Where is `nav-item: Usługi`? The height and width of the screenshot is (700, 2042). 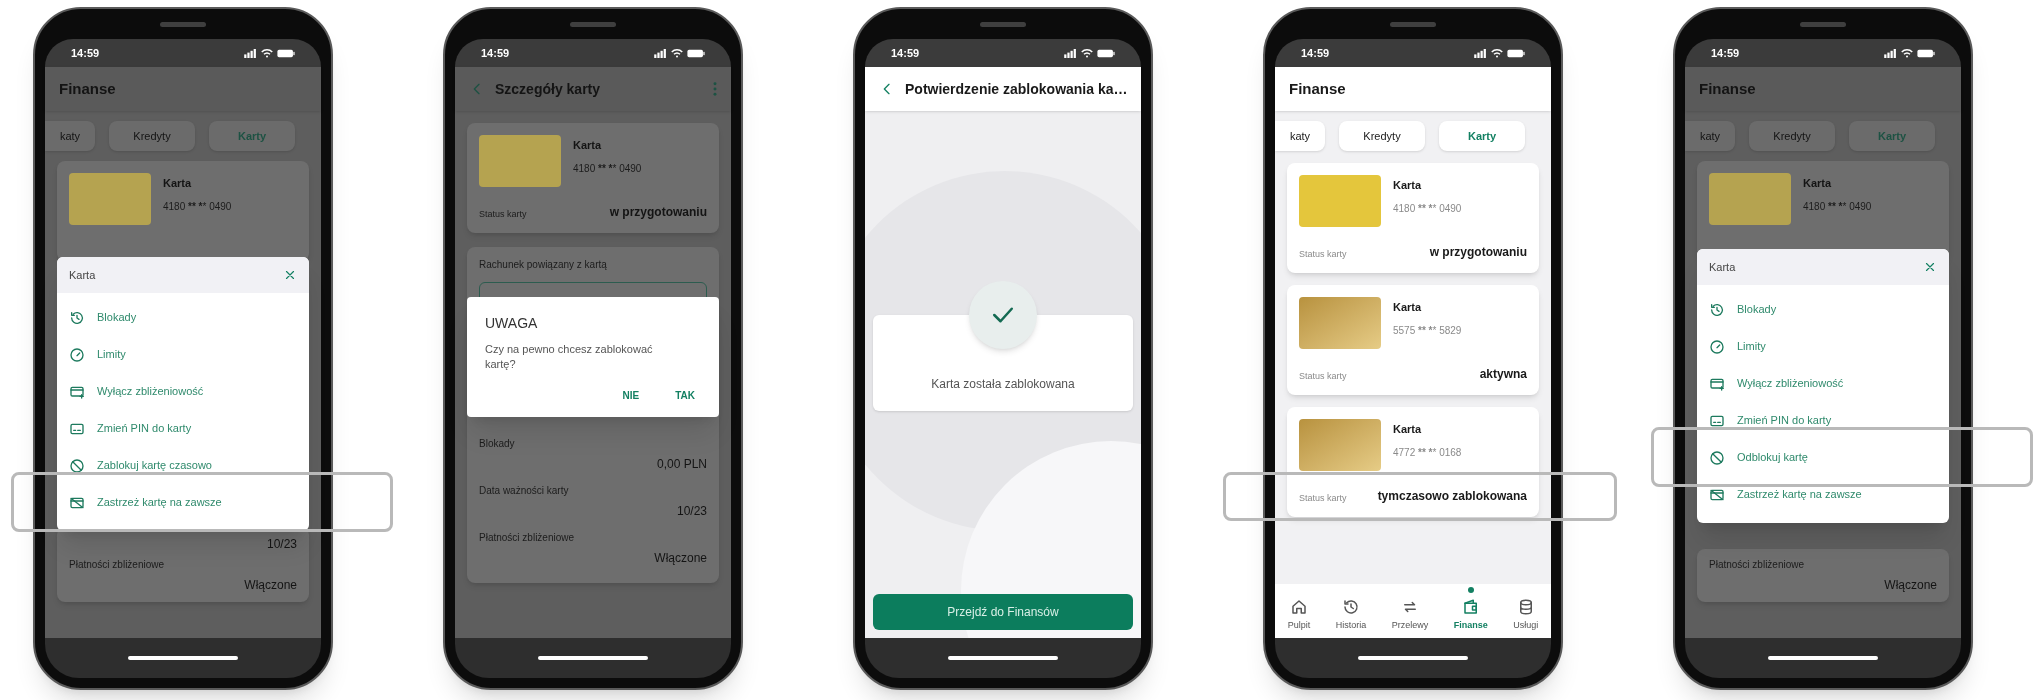 nav-item: Usługi is located at coordinates (1526, 614).